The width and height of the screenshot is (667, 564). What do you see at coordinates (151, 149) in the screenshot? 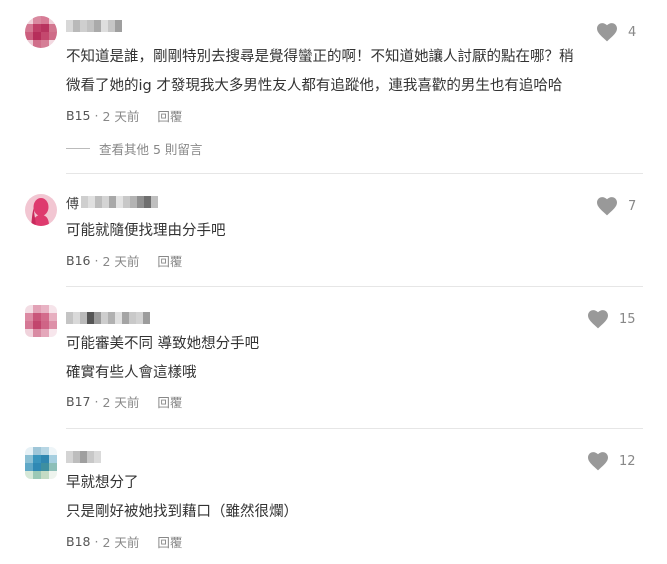
I see `more-replies-label: 查看其他 5 則留言` at bounding box center [151, 149].